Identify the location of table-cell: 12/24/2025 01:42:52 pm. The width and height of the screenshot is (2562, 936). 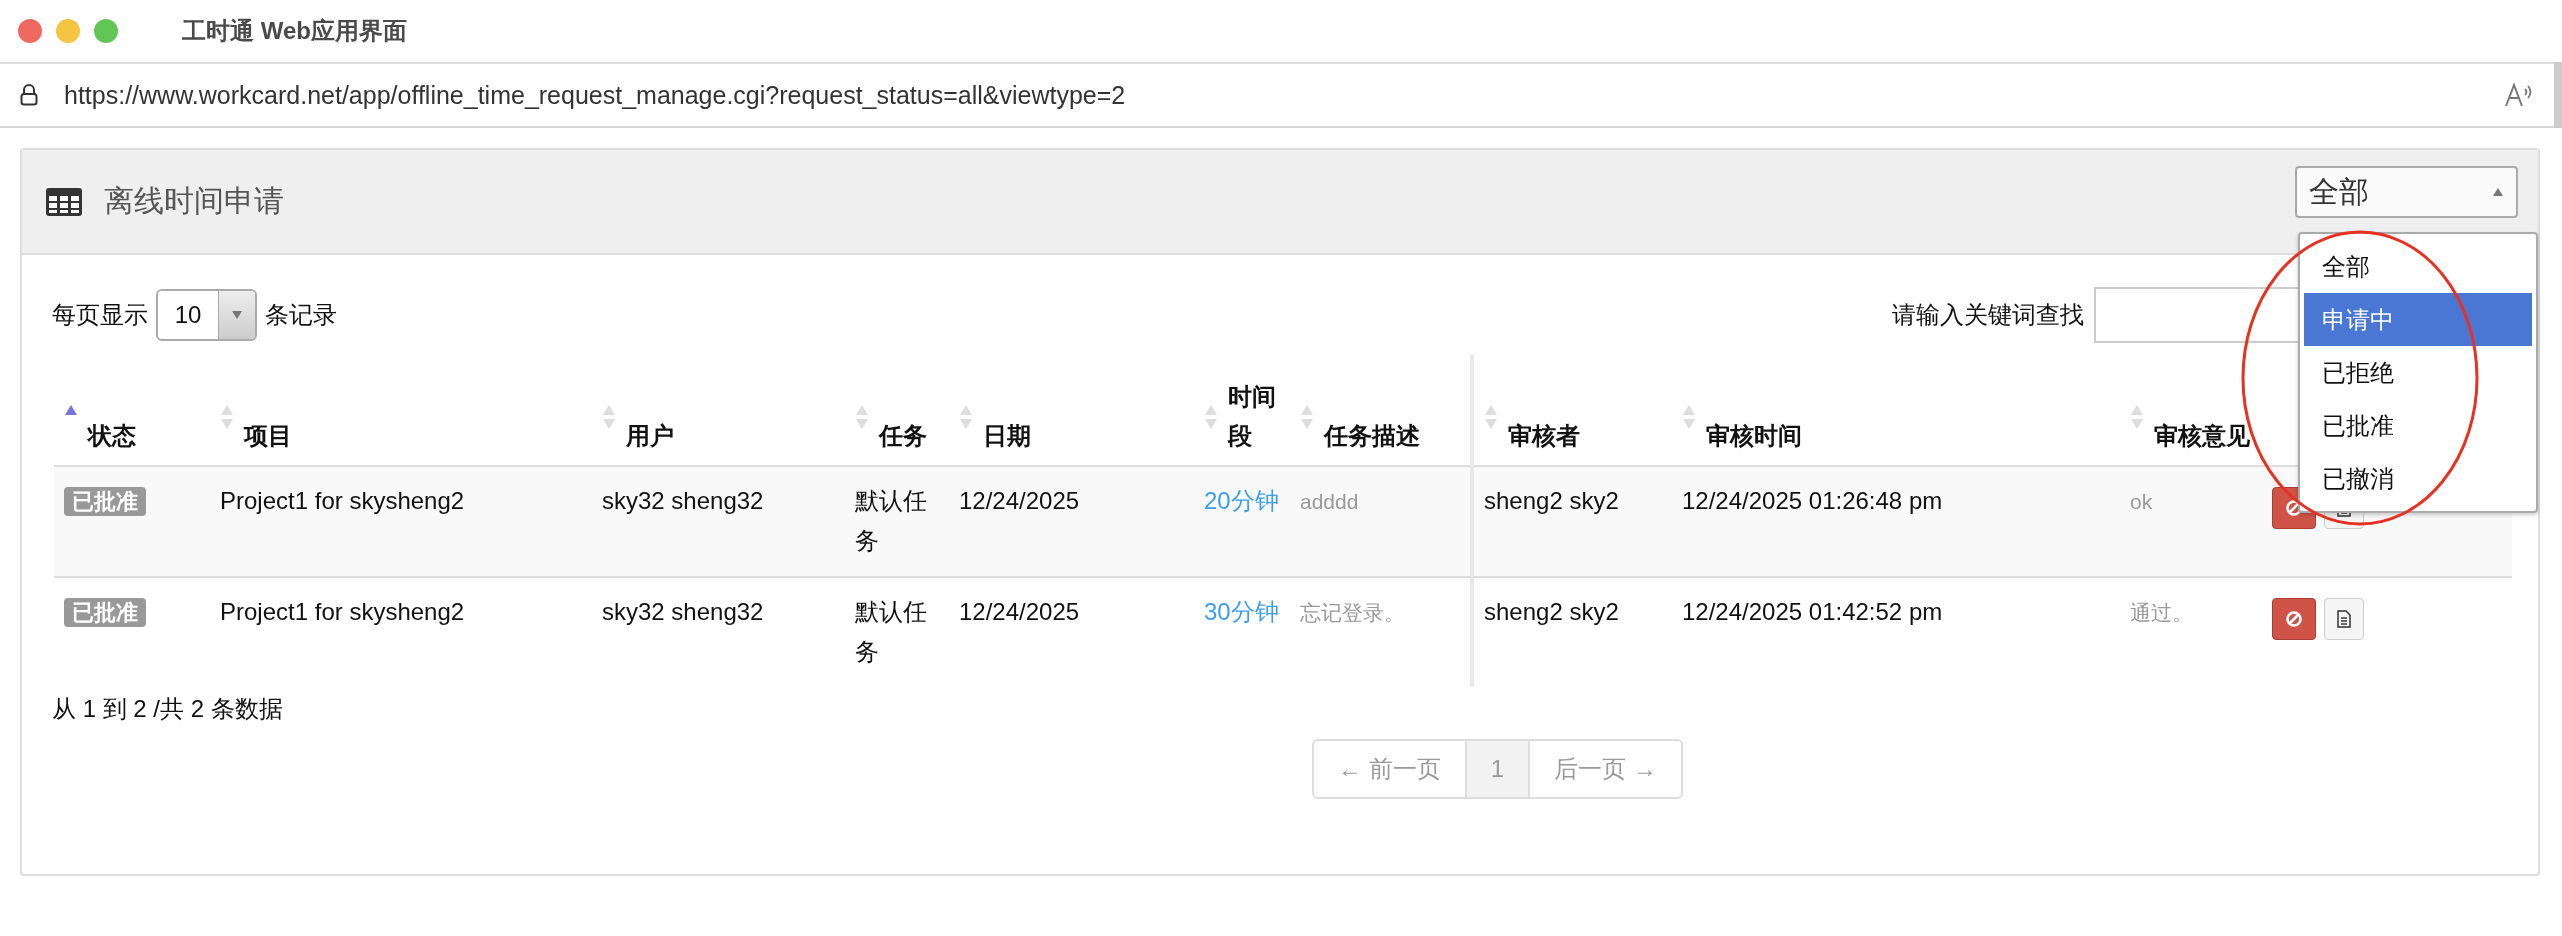
(1812, 611).